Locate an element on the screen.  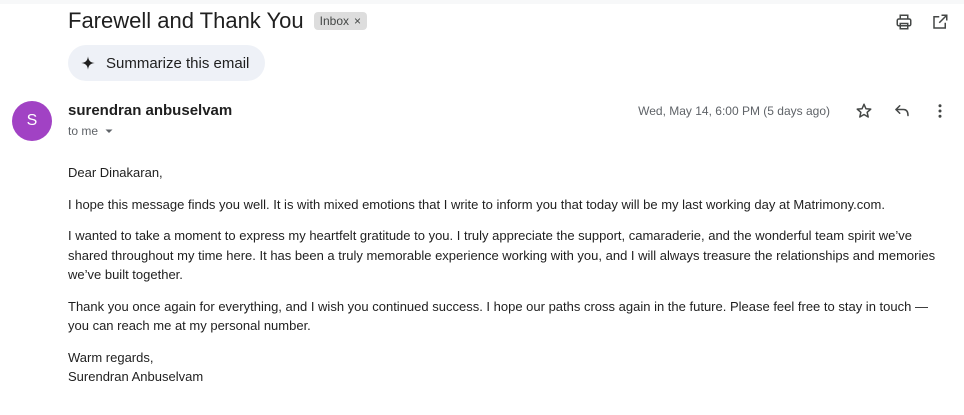
body-closing: Warm regards, is located at coordinates (111, 357).